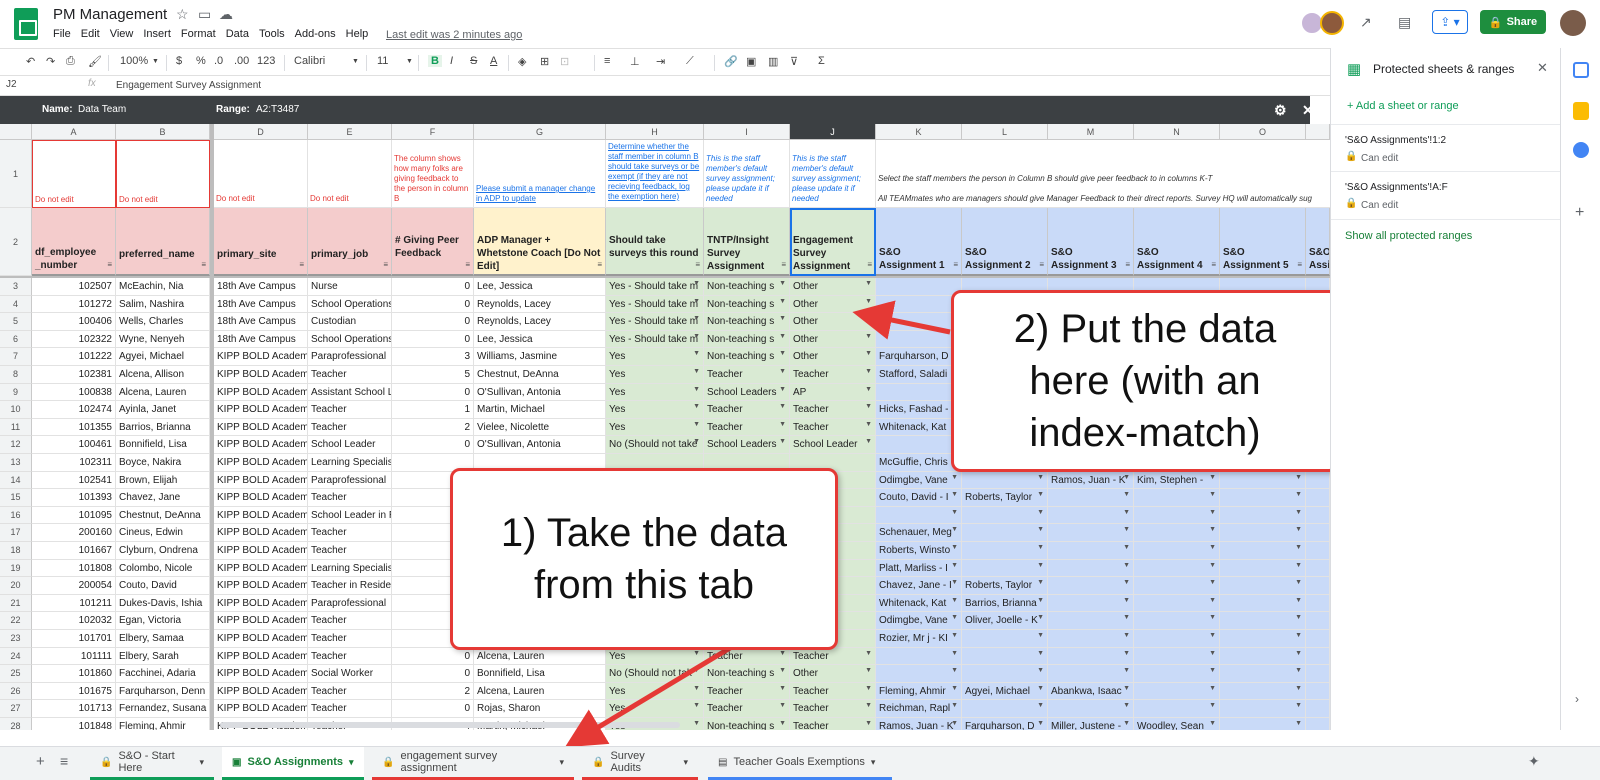 The height and width of the screenshot is (780, 1600). Describe the element at coordinates (1446, 148) in the screenshot. I see `protected-range-item: 'S&O Assignments'!1:2 🔒 Can edit` at that location.